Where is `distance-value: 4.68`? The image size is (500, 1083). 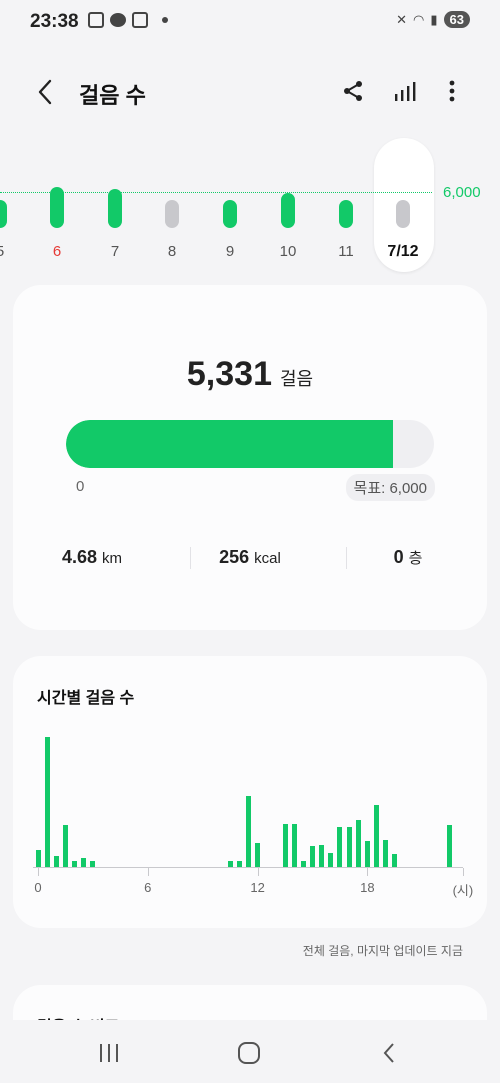 distance-value: 4.68 is located at coordinates (79, 557).